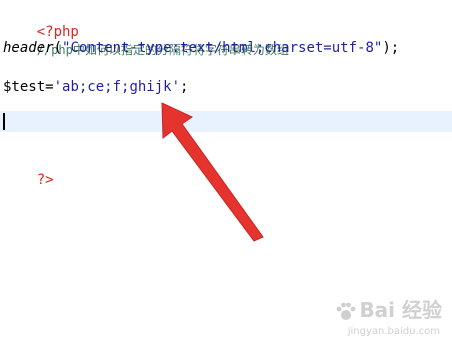 The height and width of the screenshot is (345, 452). I want to click on code-line-2: //php中如何以指定的分隔符将字符串转为数组, so click(146, 38).